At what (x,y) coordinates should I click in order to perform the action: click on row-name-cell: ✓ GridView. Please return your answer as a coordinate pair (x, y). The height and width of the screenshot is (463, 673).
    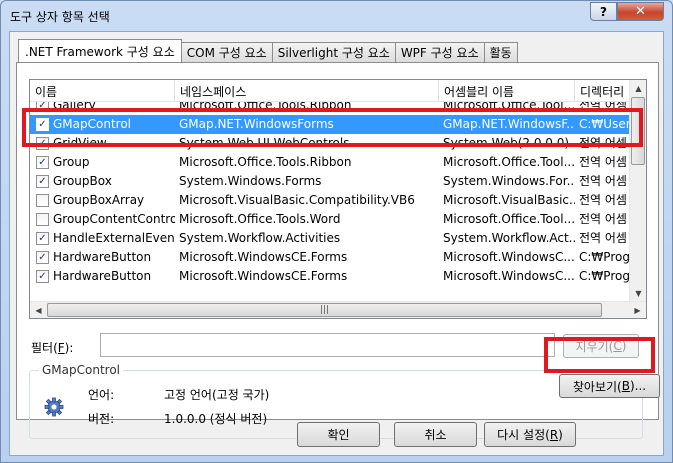
    Looking at the image, I should click on (102, 143).